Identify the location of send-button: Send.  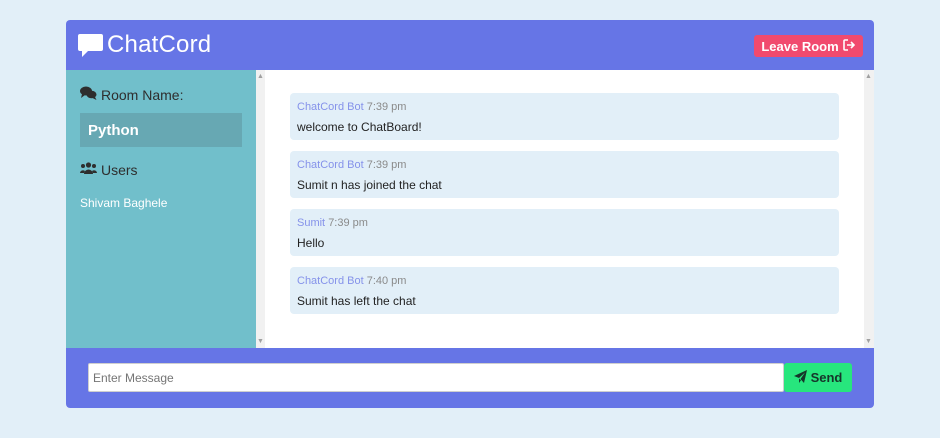
(818, 377).